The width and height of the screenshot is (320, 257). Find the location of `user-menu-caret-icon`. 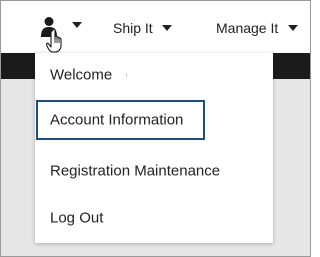

user-menu-caret-icon is located at coordinates (77, 25).